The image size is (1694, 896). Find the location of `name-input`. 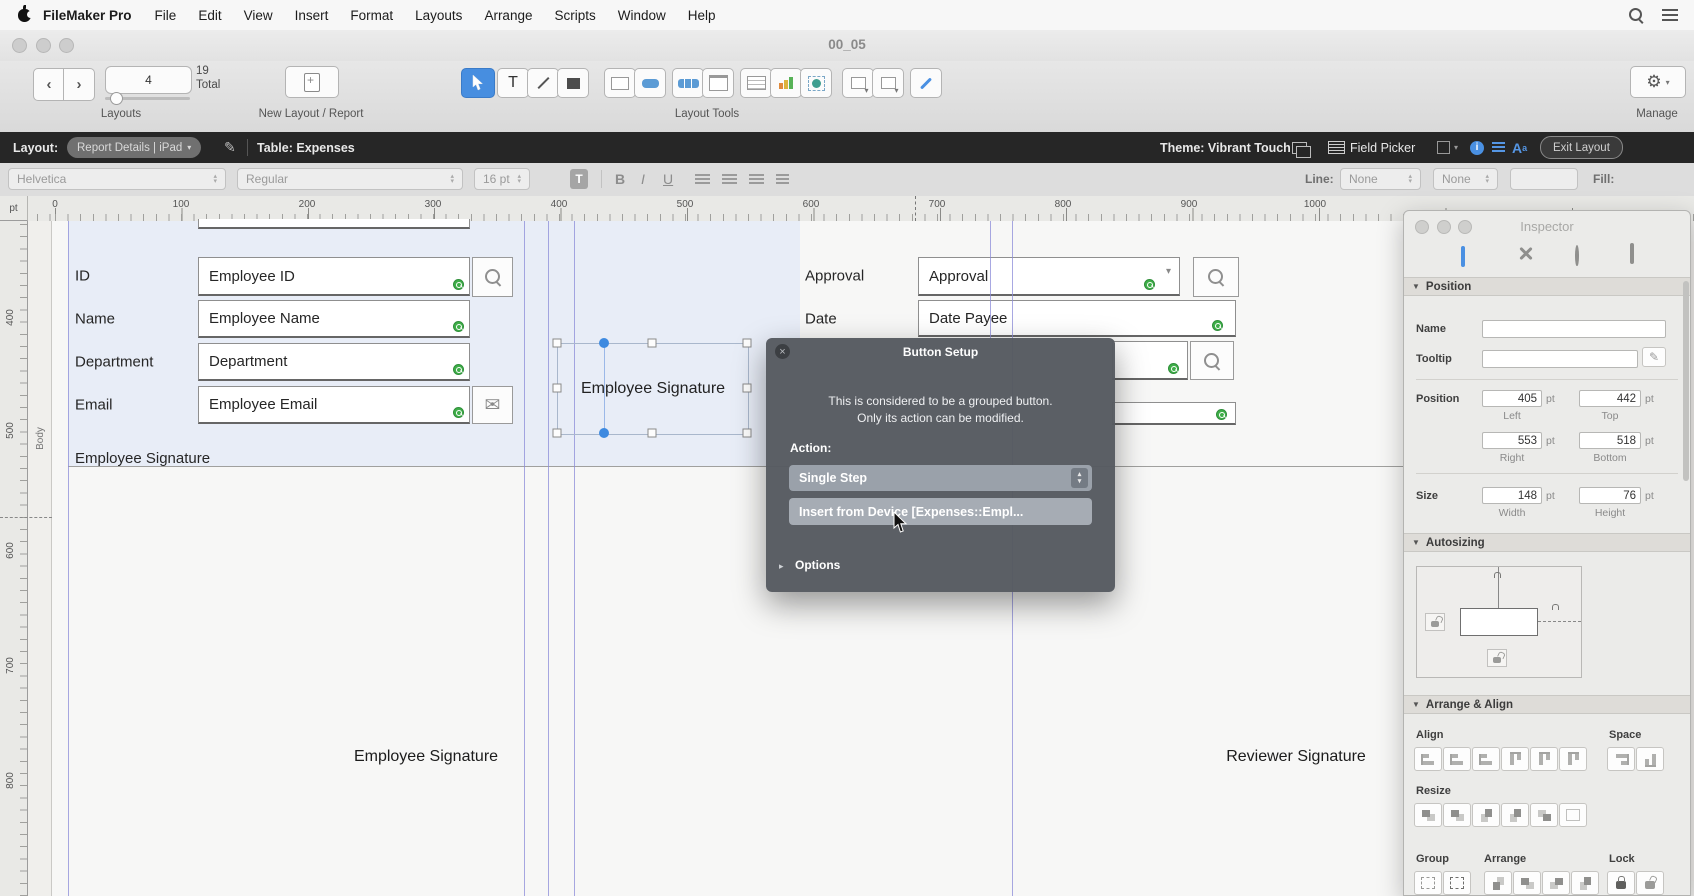

name-input is located at coordinates (1574, 329).